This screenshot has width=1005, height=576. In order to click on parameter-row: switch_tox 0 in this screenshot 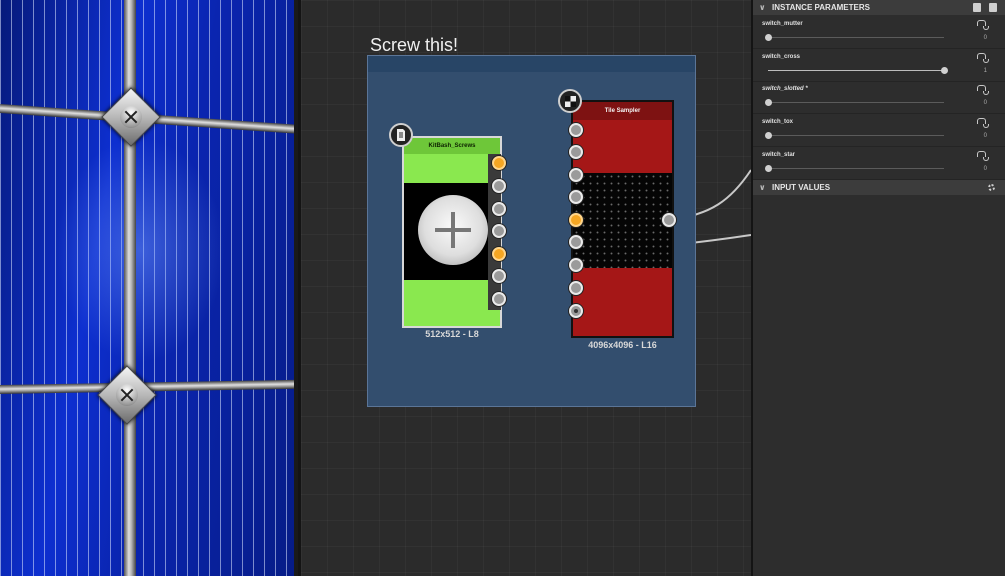, I will do `click(879, 131)`.